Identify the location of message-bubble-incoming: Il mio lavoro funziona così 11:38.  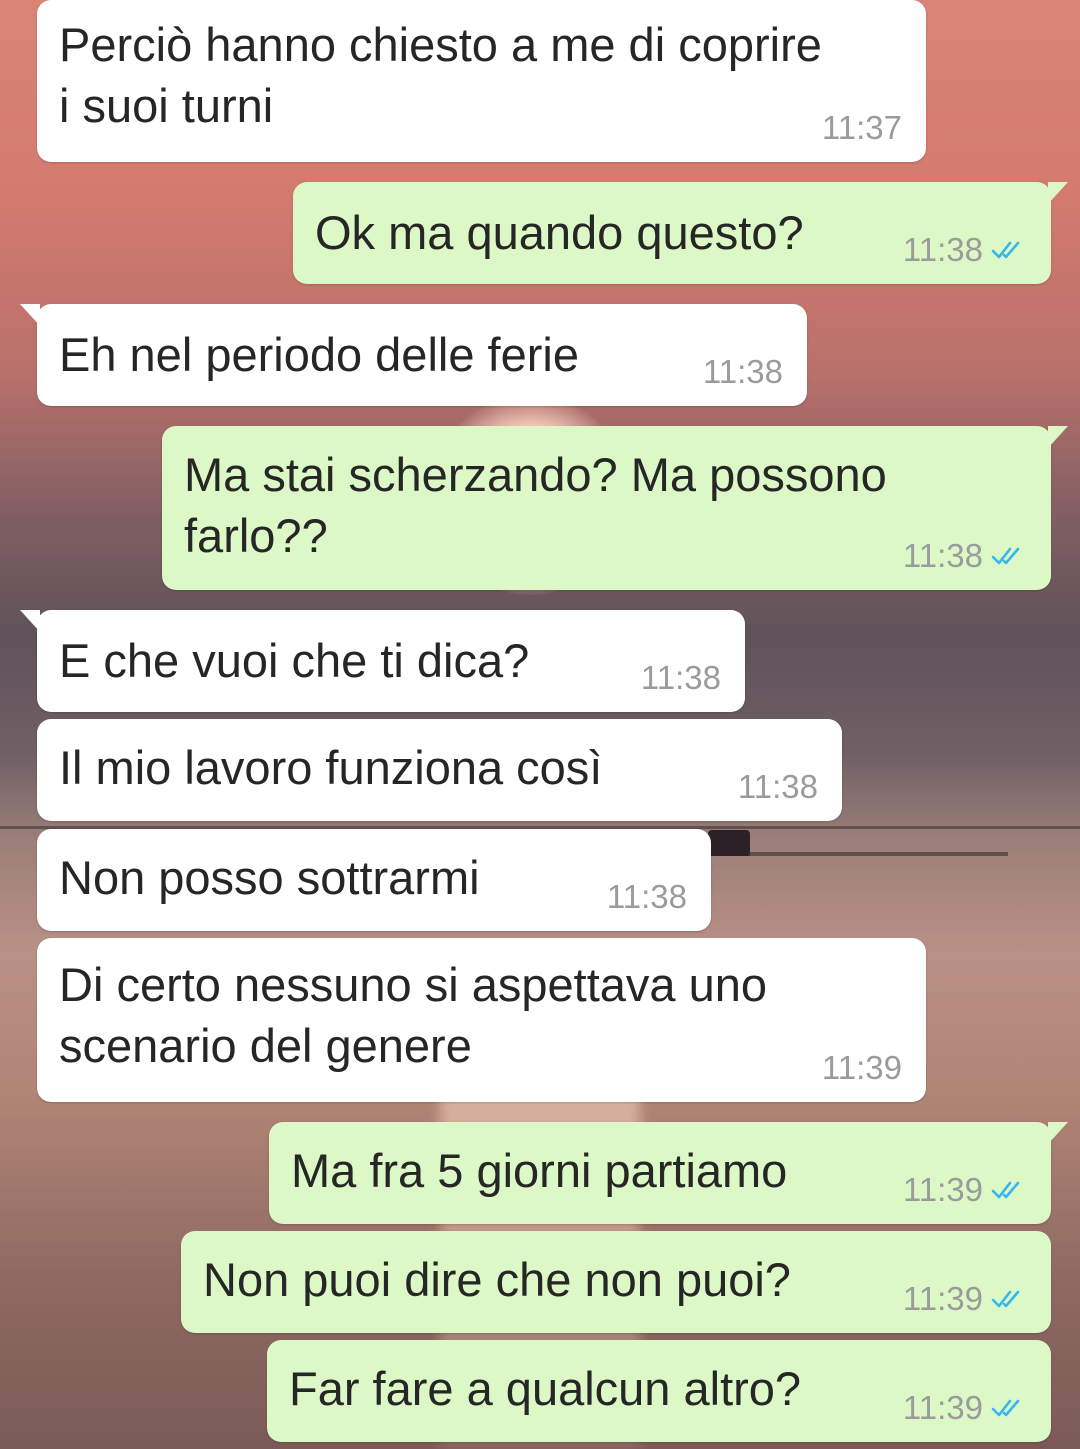
(439, 770).